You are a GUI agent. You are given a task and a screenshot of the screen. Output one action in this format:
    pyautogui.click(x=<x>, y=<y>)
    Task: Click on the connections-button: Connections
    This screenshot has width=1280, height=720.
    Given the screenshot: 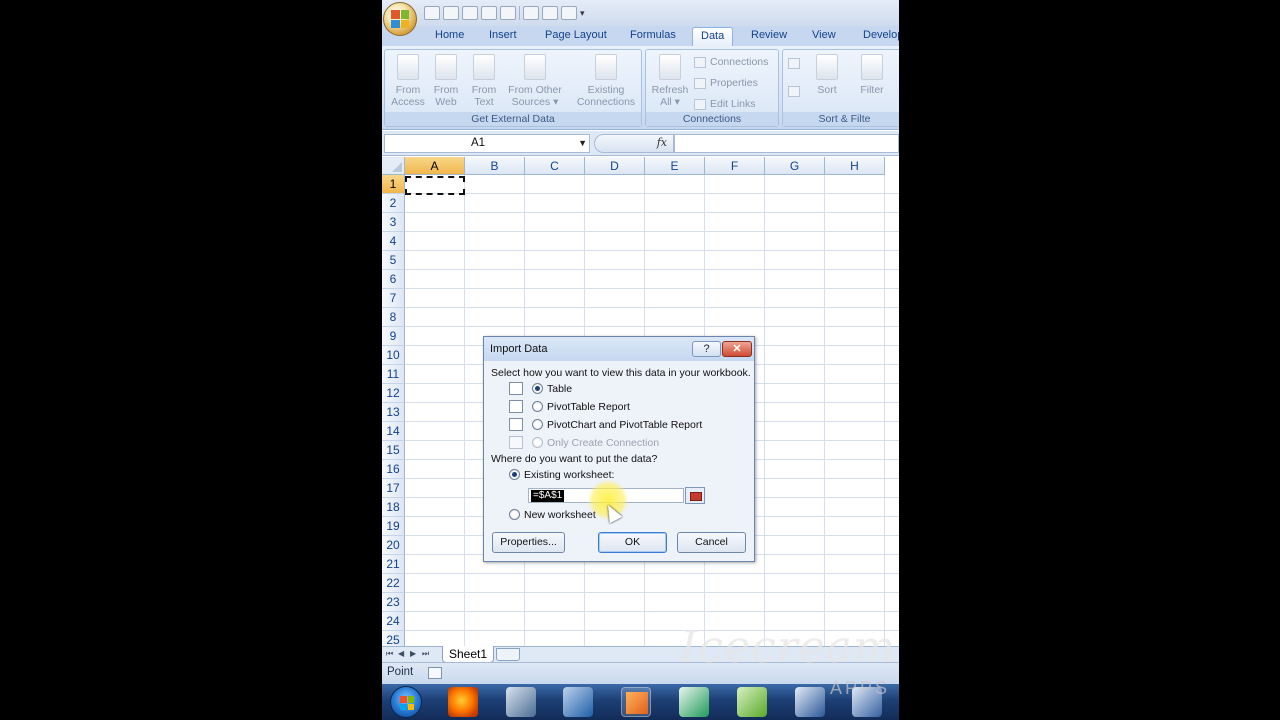 What is the action you would take?
    pyautogui.click(x=731, y=62)
    